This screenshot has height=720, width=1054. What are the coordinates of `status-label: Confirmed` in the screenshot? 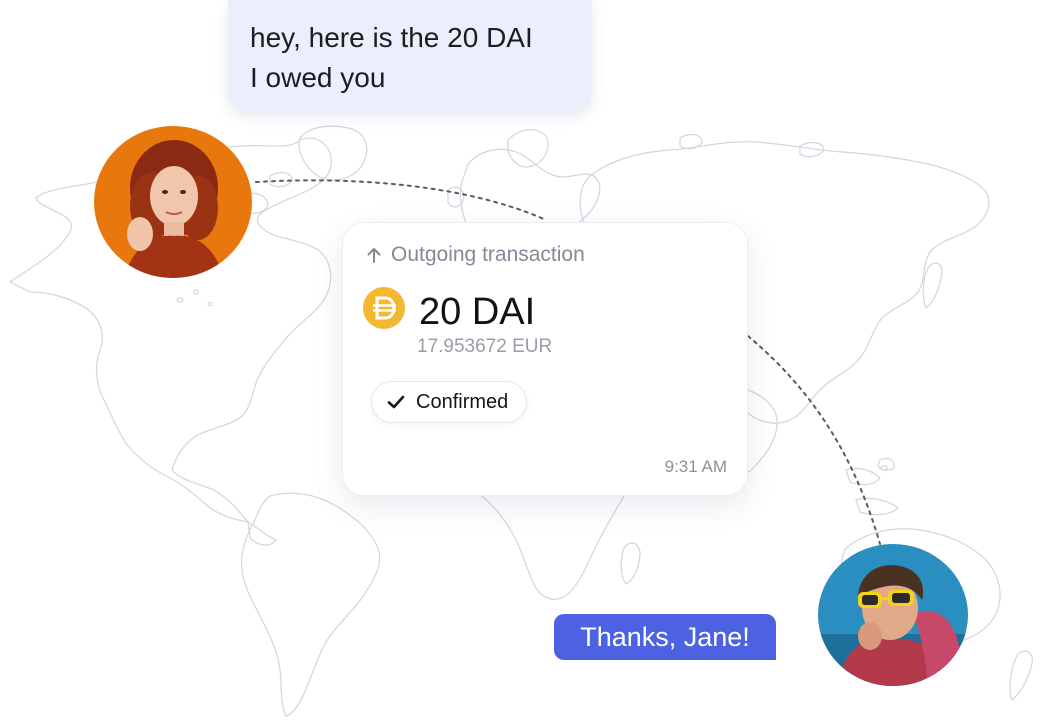 It's located at (462, 401).